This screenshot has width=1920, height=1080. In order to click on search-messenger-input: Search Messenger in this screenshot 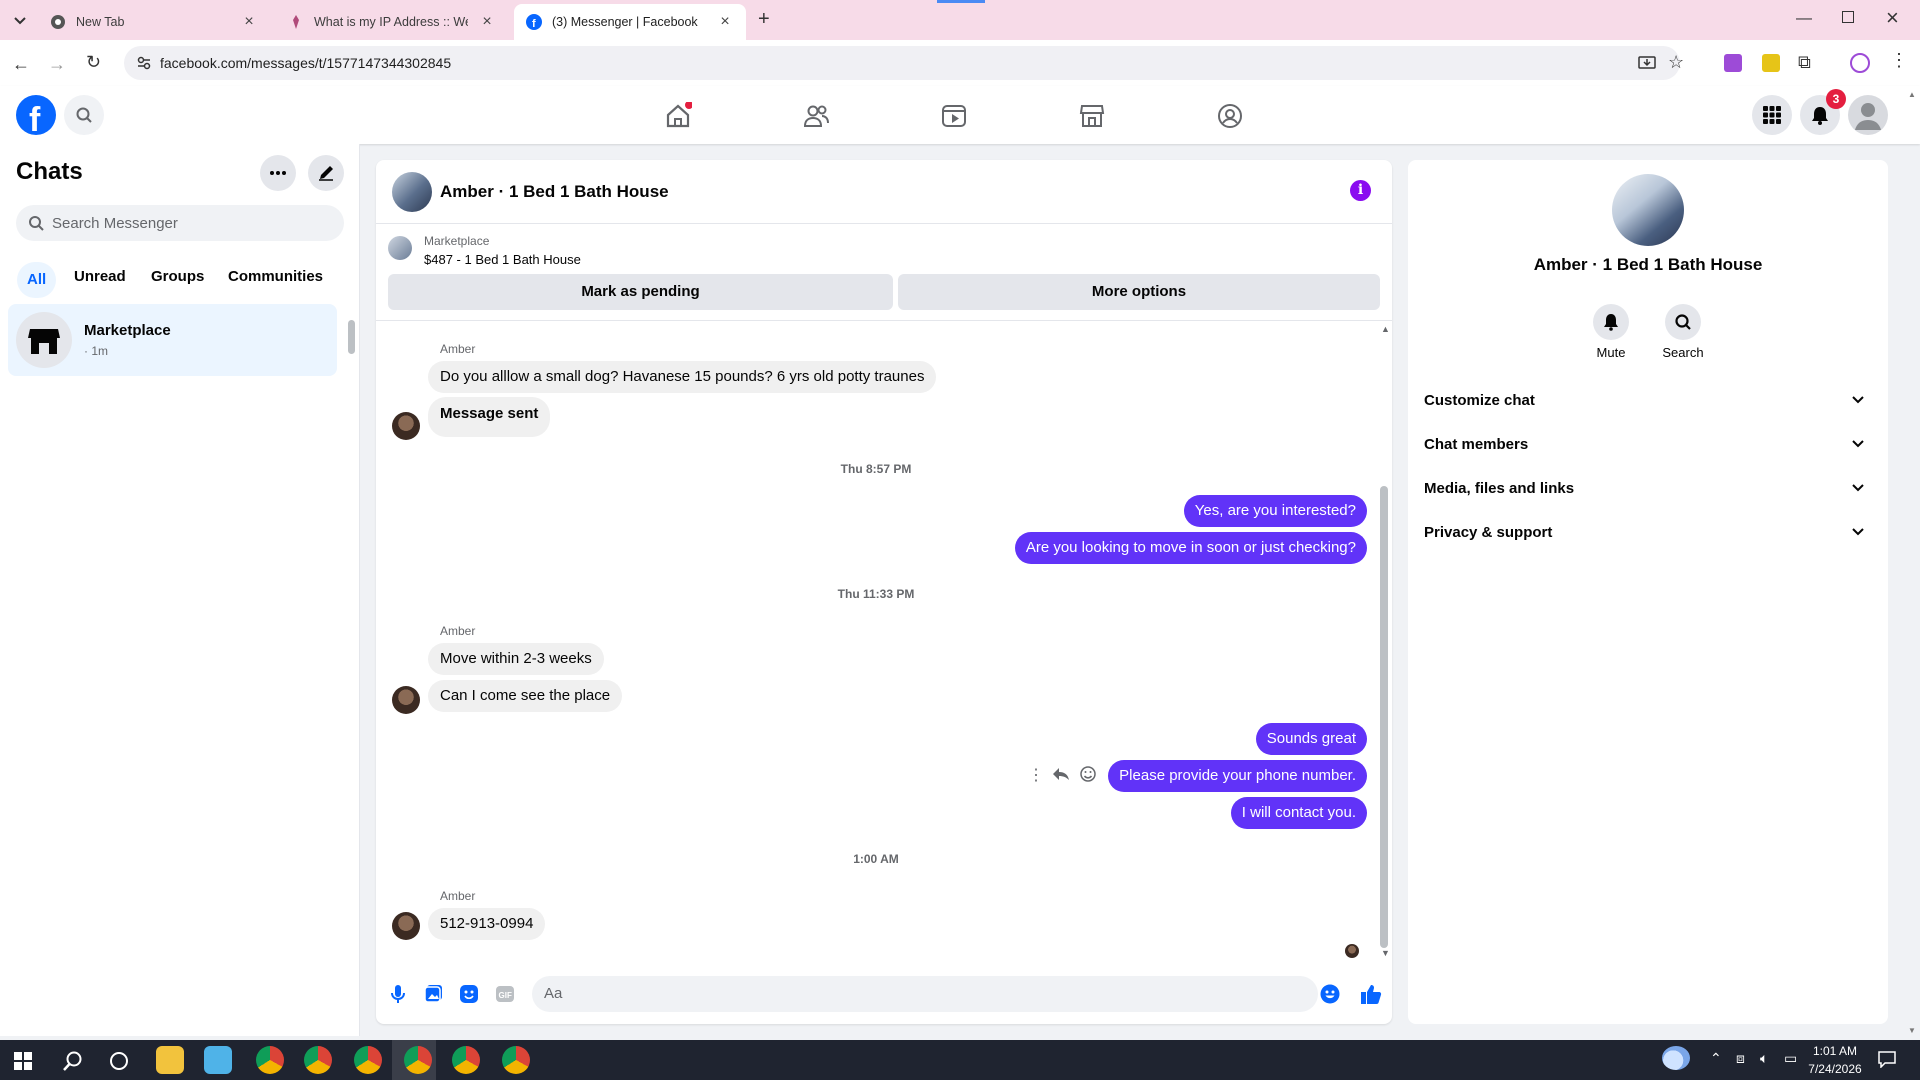, I will do `click(180, 223)`.